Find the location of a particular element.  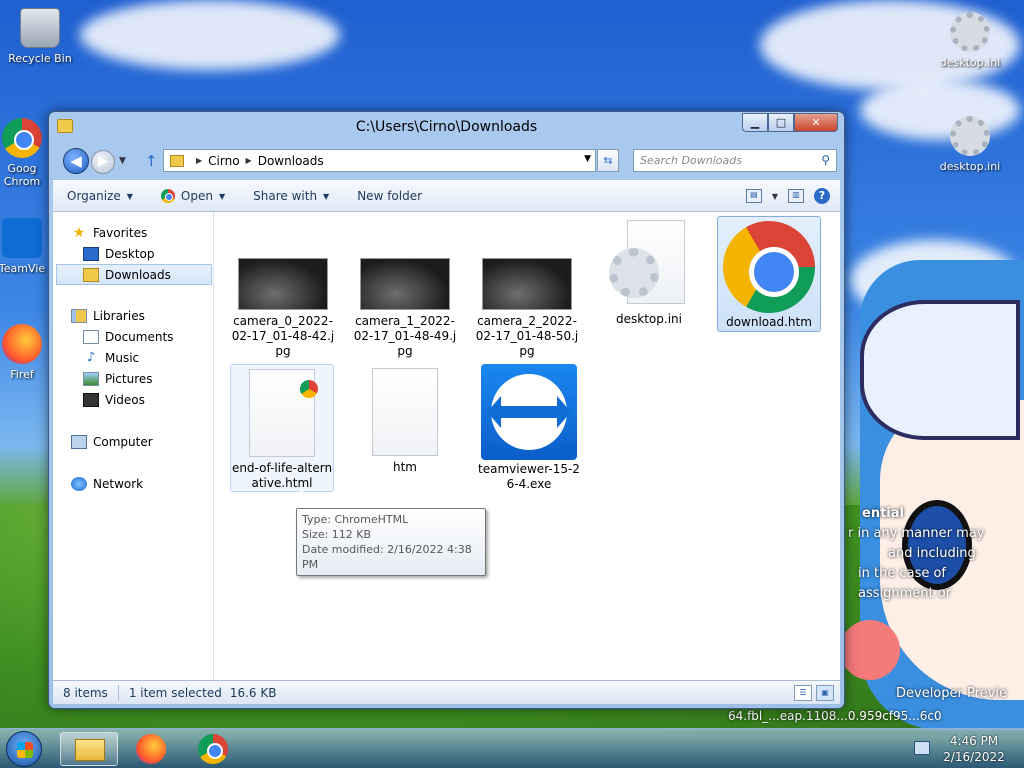

file-item: camera_2_2022-02-17_01-48-50.jpg is located at coordinates (527, 308).